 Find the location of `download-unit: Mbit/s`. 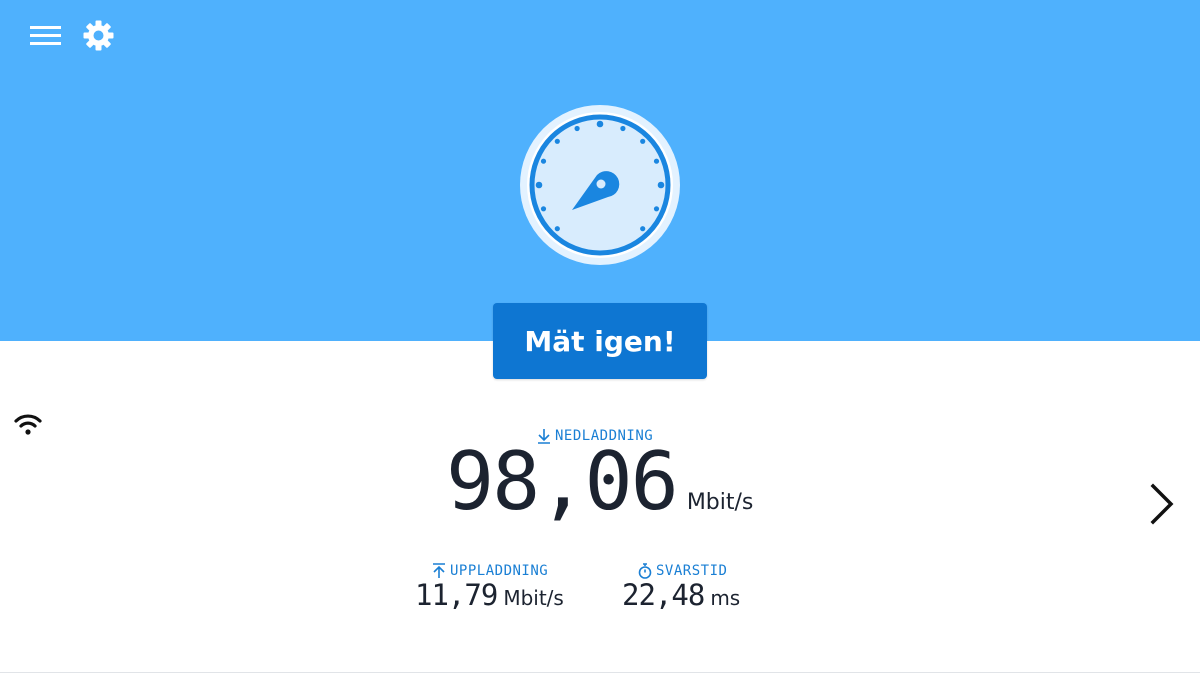

download-unit: Mbit/s is located at coordinates (720, 502).